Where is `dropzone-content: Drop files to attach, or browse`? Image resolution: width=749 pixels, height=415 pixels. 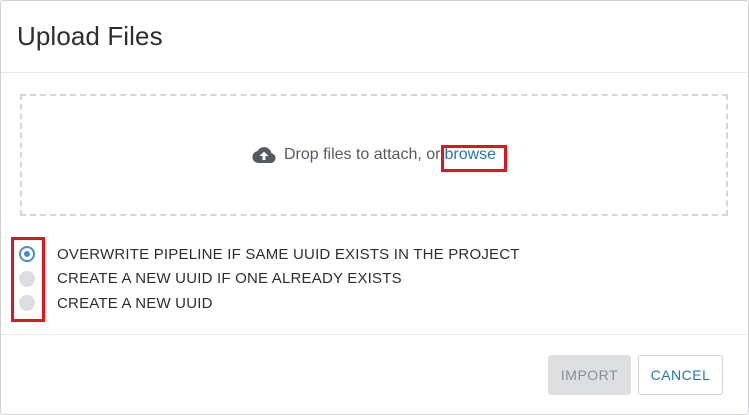
dropzone-content: Drop files to attach, or browse is located at coordinates (374, 155).